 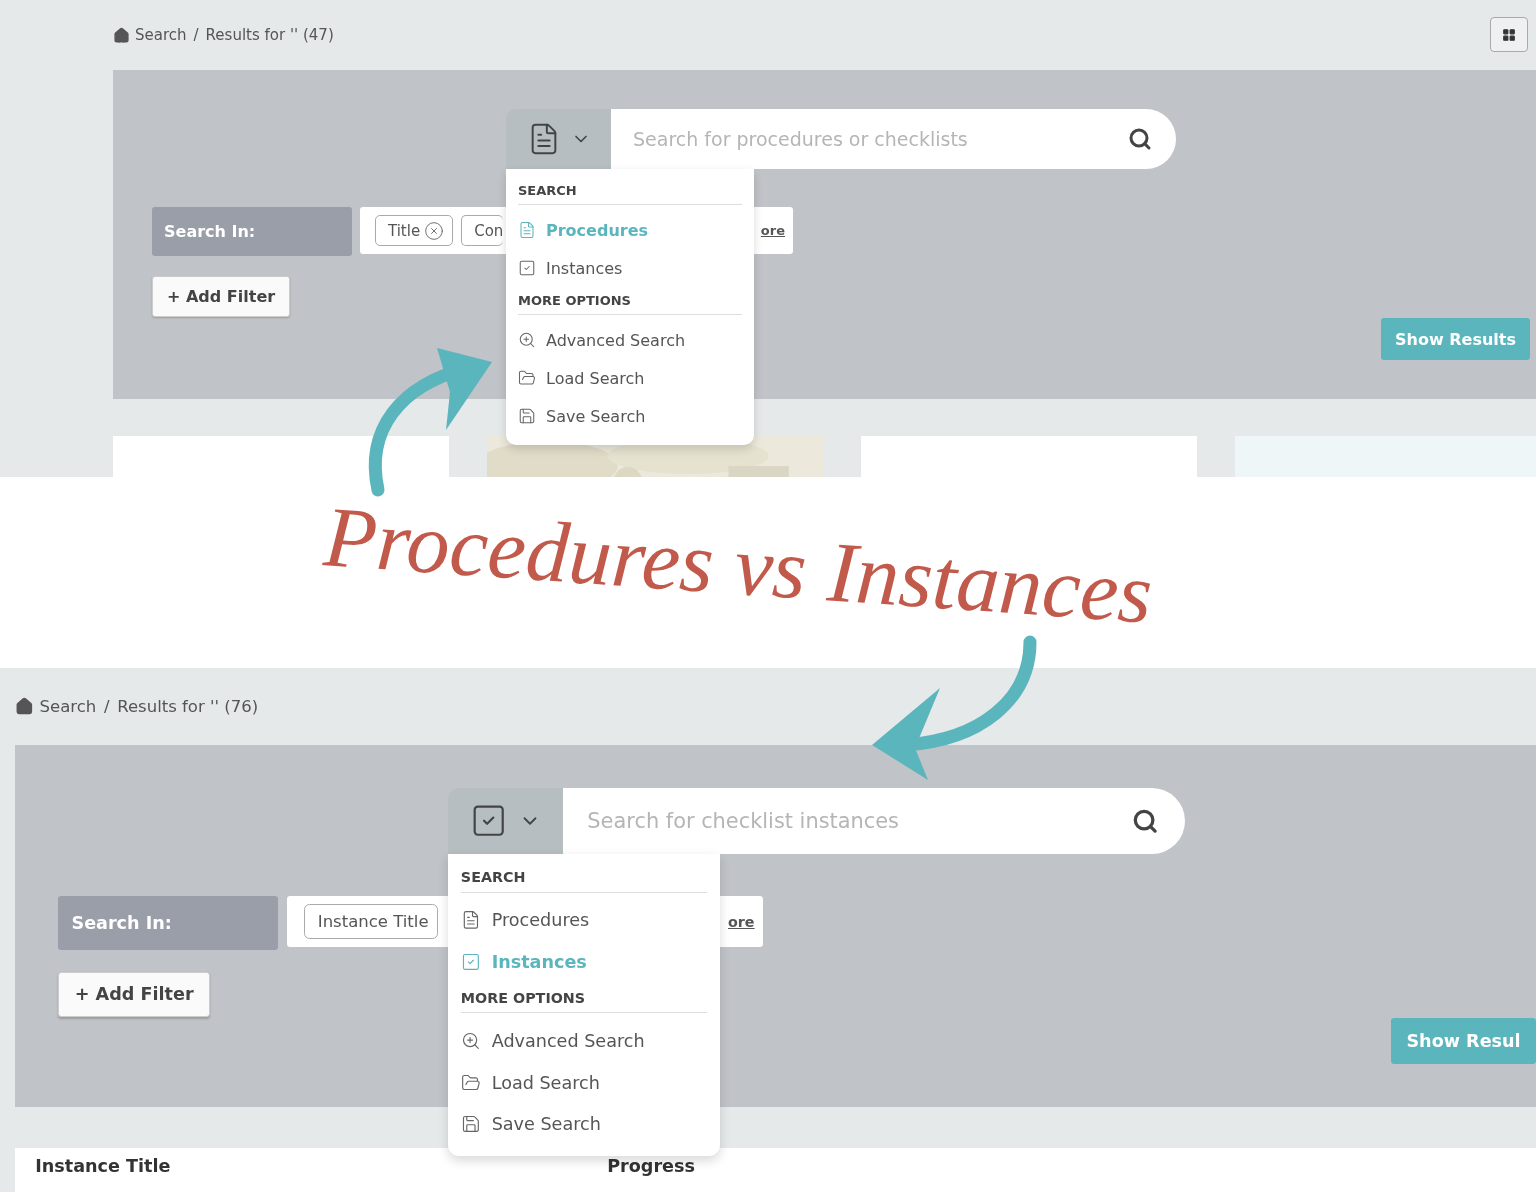 I want to click on column-header: Progress, so click(x=651, y=1167).